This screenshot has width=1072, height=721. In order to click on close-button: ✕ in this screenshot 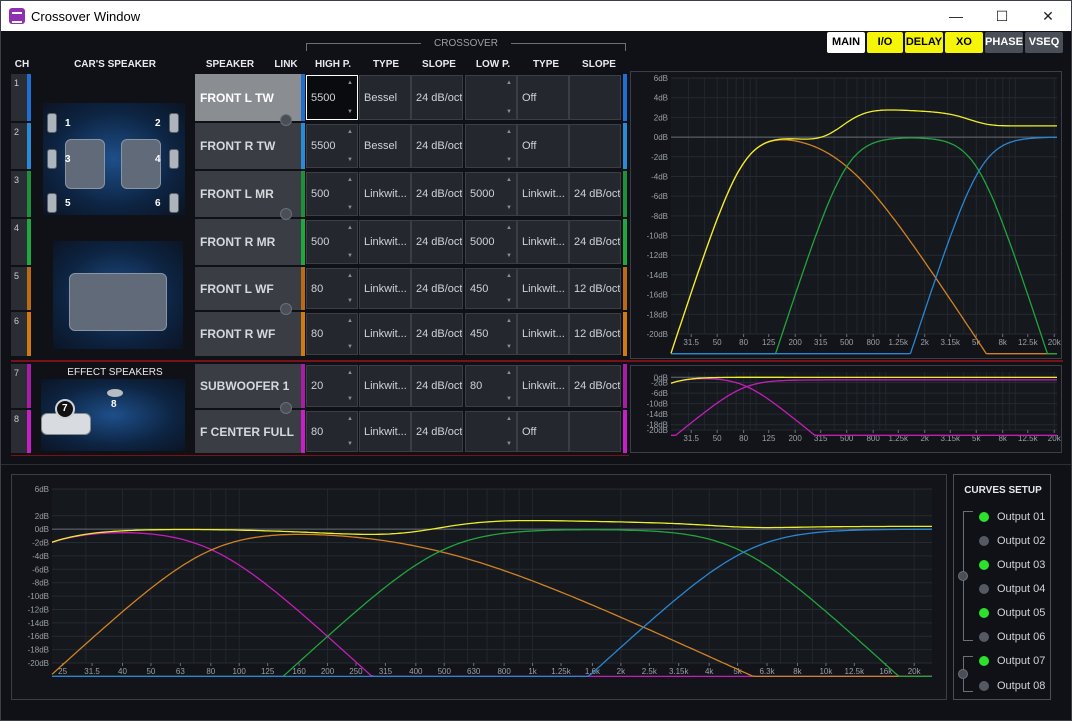, I will do `click(1048, 16)`.